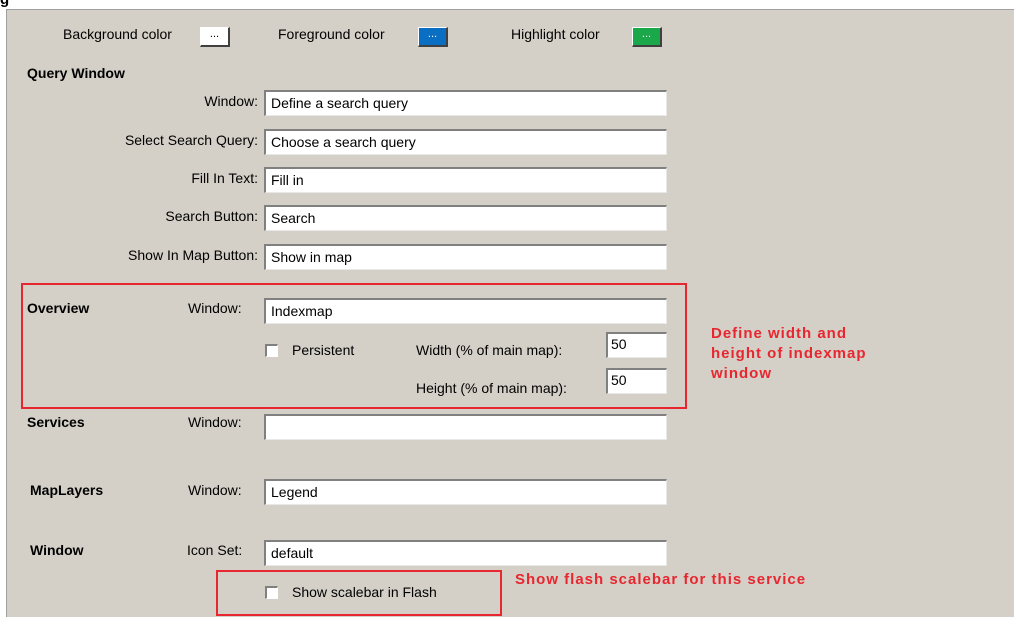 This screenshot has height=617, width=1014. What do you see at coordinates (741, 373) in the screenshot?
I see `overview-annotation-line-3: window` at bounding box center [741, 373].